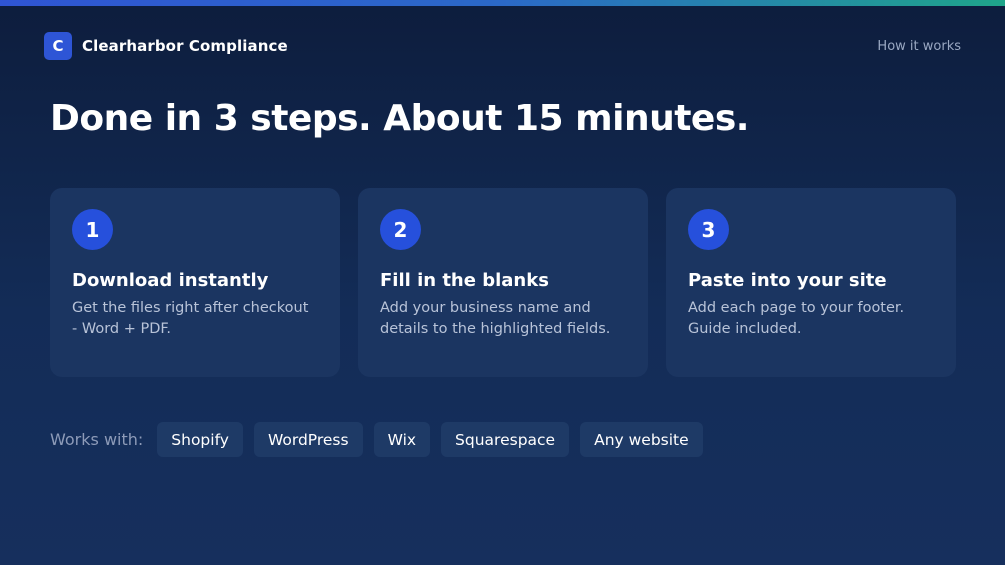 This screenshot has width=1005, height=565. What do you see at coordinates (502, 46) in the screenshot?
I see `site-header: C Clearharbor Compliance How it works` at bounding box center [502, 46].